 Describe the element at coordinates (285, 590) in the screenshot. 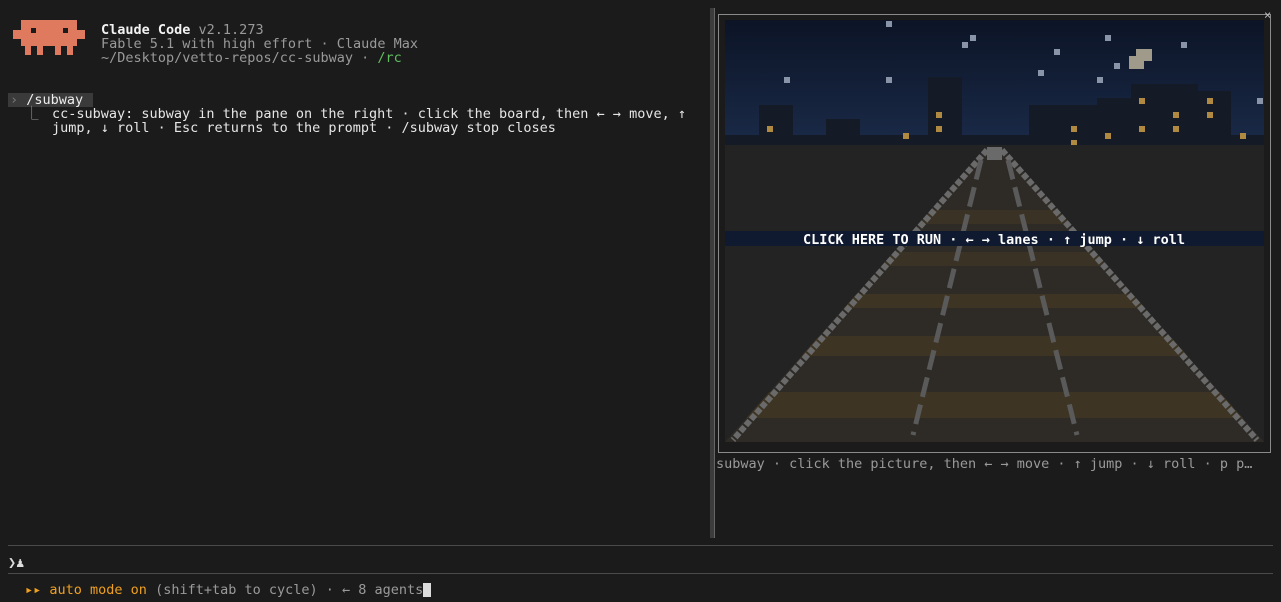

I see `status-hint: (shift+tab to cycle) · ← 8 agents` at that location.